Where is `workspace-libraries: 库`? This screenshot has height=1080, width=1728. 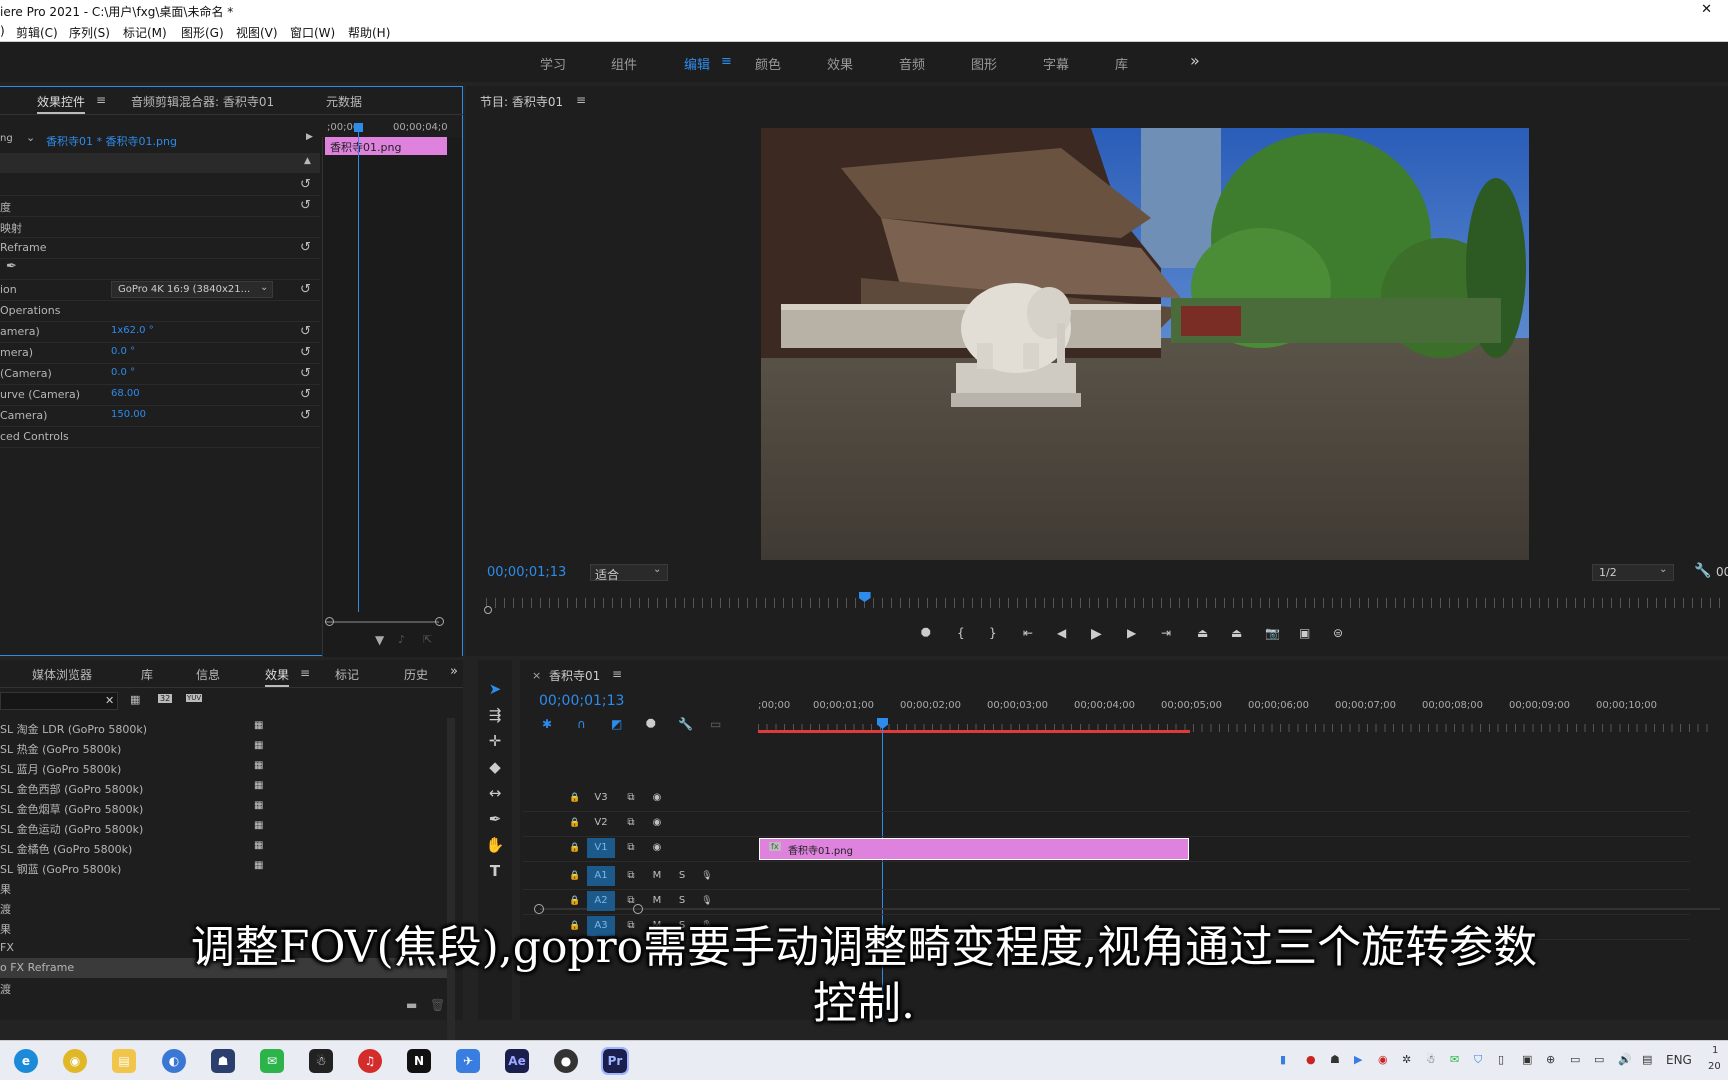 workspace-libraries: 库 is located at coordinates (1121, 63).